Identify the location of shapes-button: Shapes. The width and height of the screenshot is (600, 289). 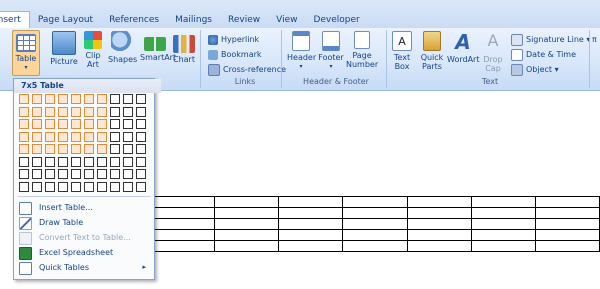
(122, 47).